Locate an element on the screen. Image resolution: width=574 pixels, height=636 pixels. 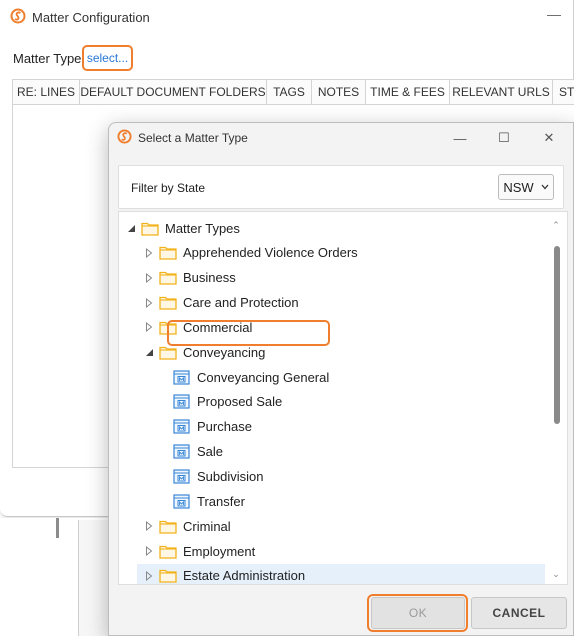
selection-highlight is located at coordinates (248, 333).